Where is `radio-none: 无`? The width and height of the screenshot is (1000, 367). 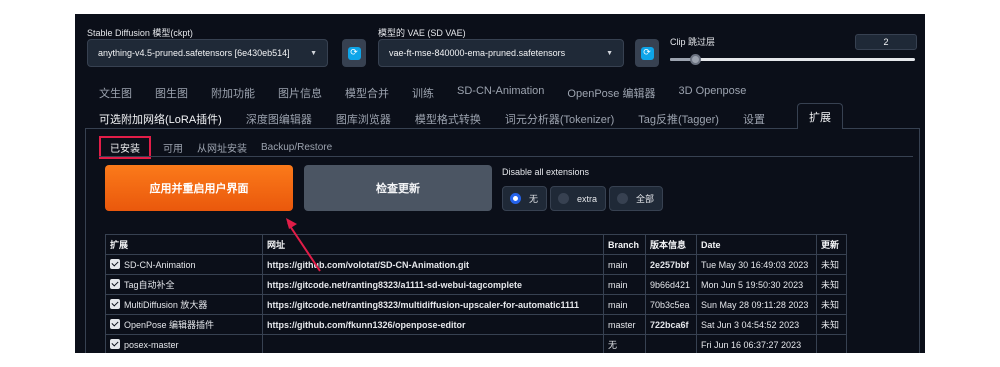 radio-none: 无 is located at coordinates (525, 198).